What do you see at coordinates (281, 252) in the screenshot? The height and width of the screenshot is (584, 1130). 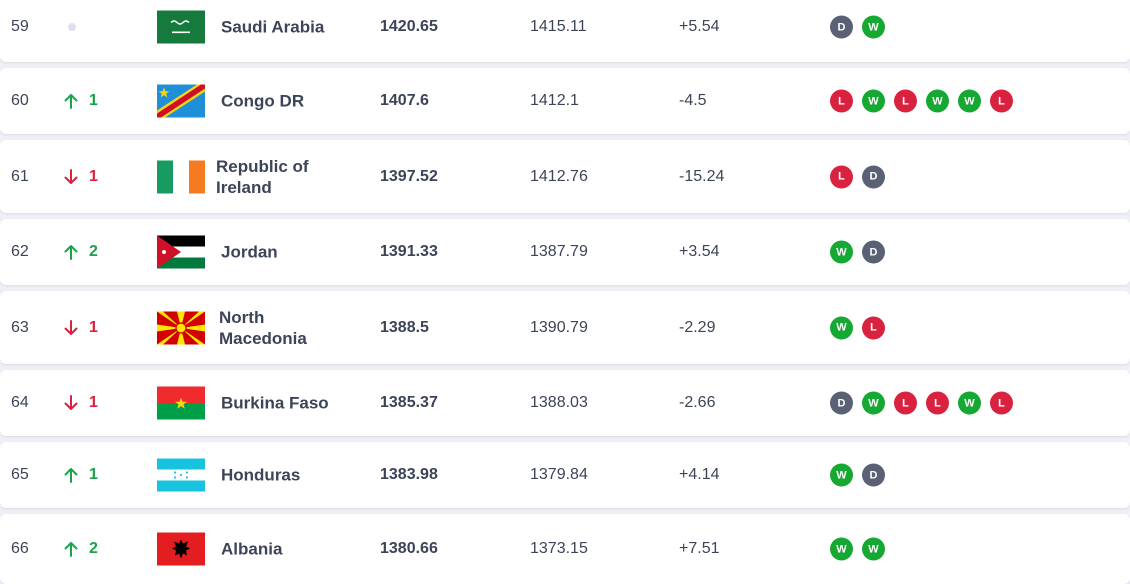 I see `team-name: Jordan` at bounding box center [281, 252].